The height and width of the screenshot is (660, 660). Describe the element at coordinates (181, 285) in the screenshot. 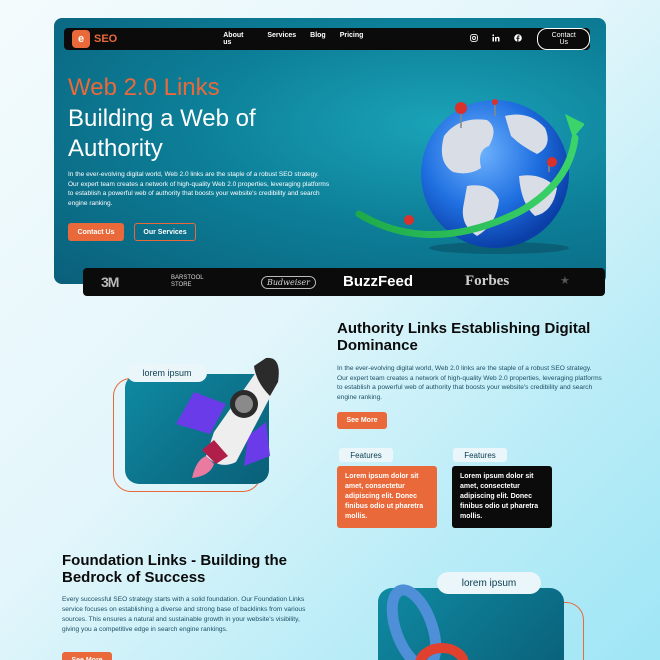

I see `logo-barstool-line2: STORE` at that location.